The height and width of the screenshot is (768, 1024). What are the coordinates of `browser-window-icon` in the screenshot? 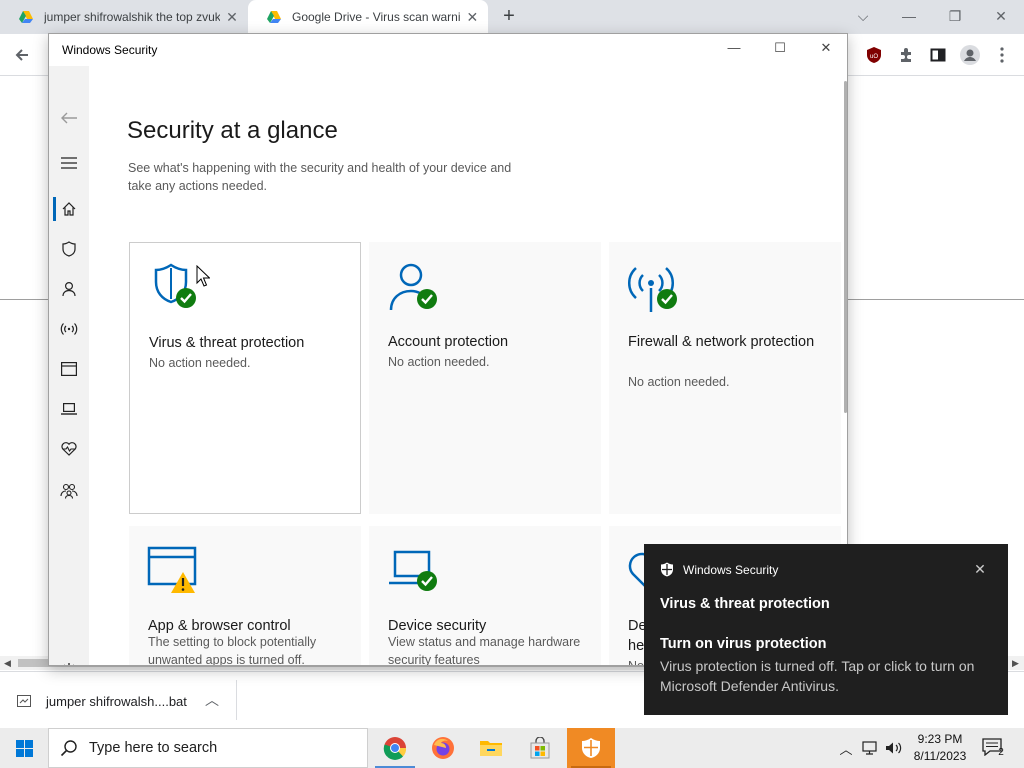 It's located at (69, 369).